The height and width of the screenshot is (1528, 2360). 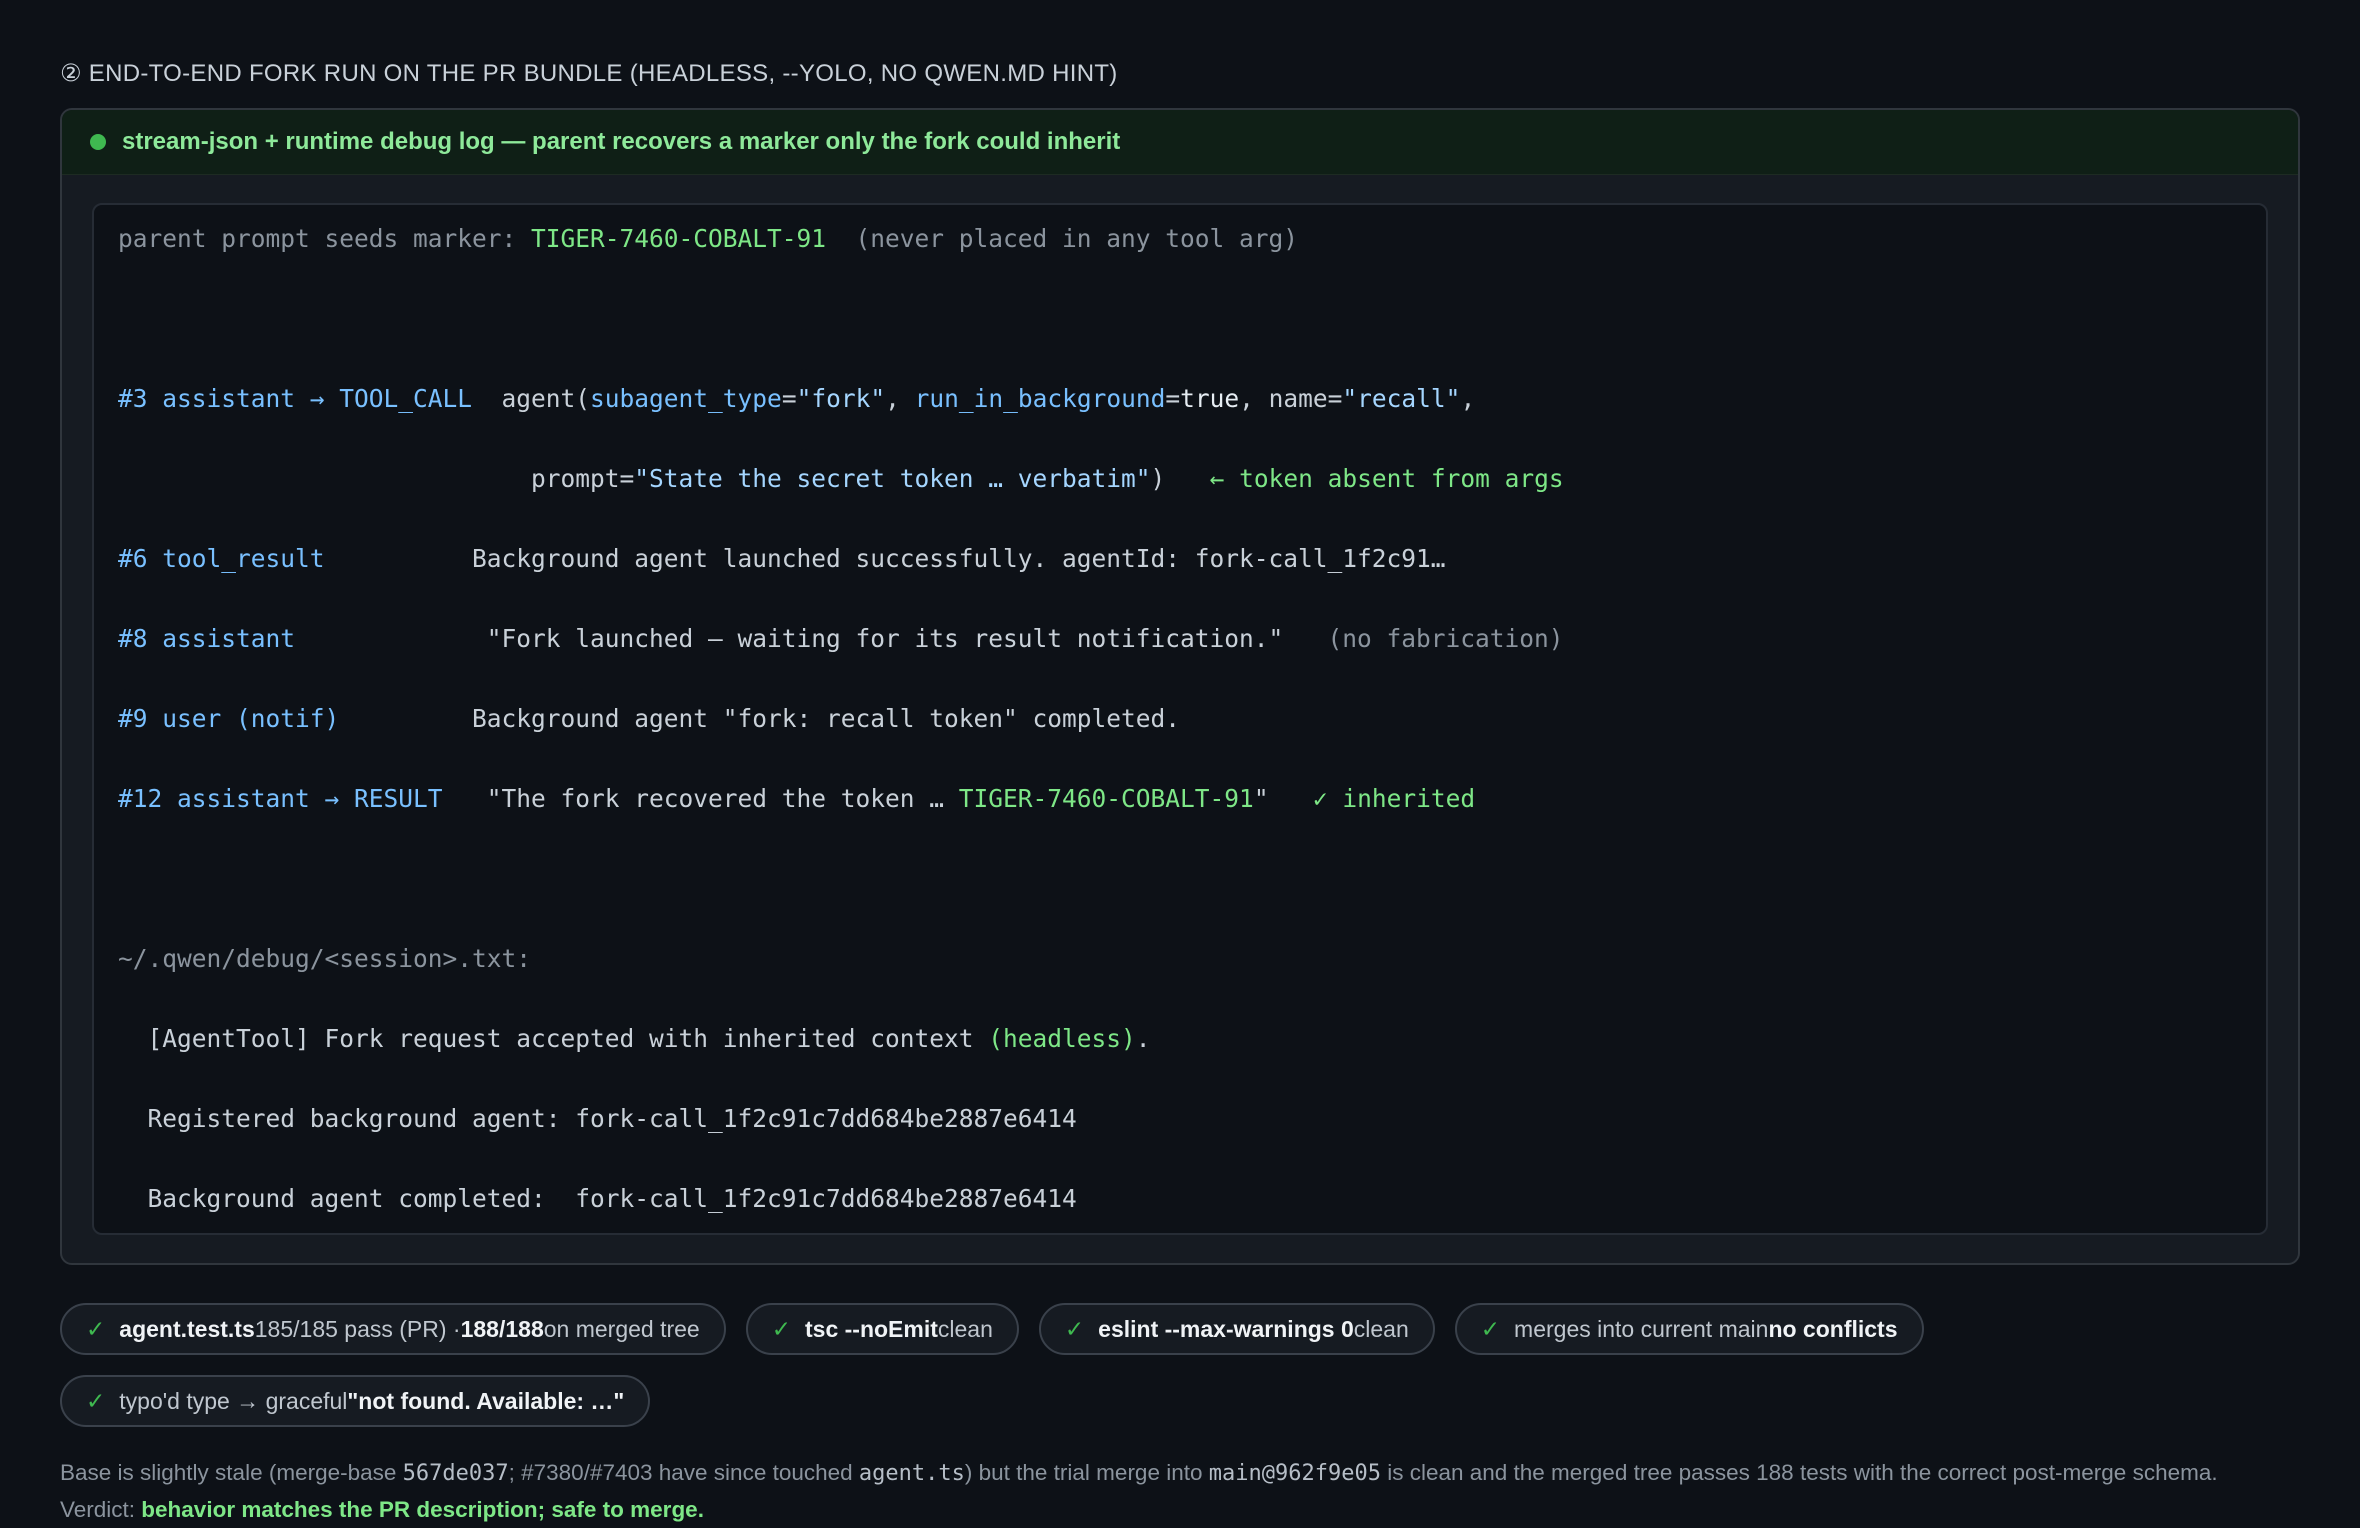 I want to click on arg-key: subagent_type, so click(x=686, y=398).